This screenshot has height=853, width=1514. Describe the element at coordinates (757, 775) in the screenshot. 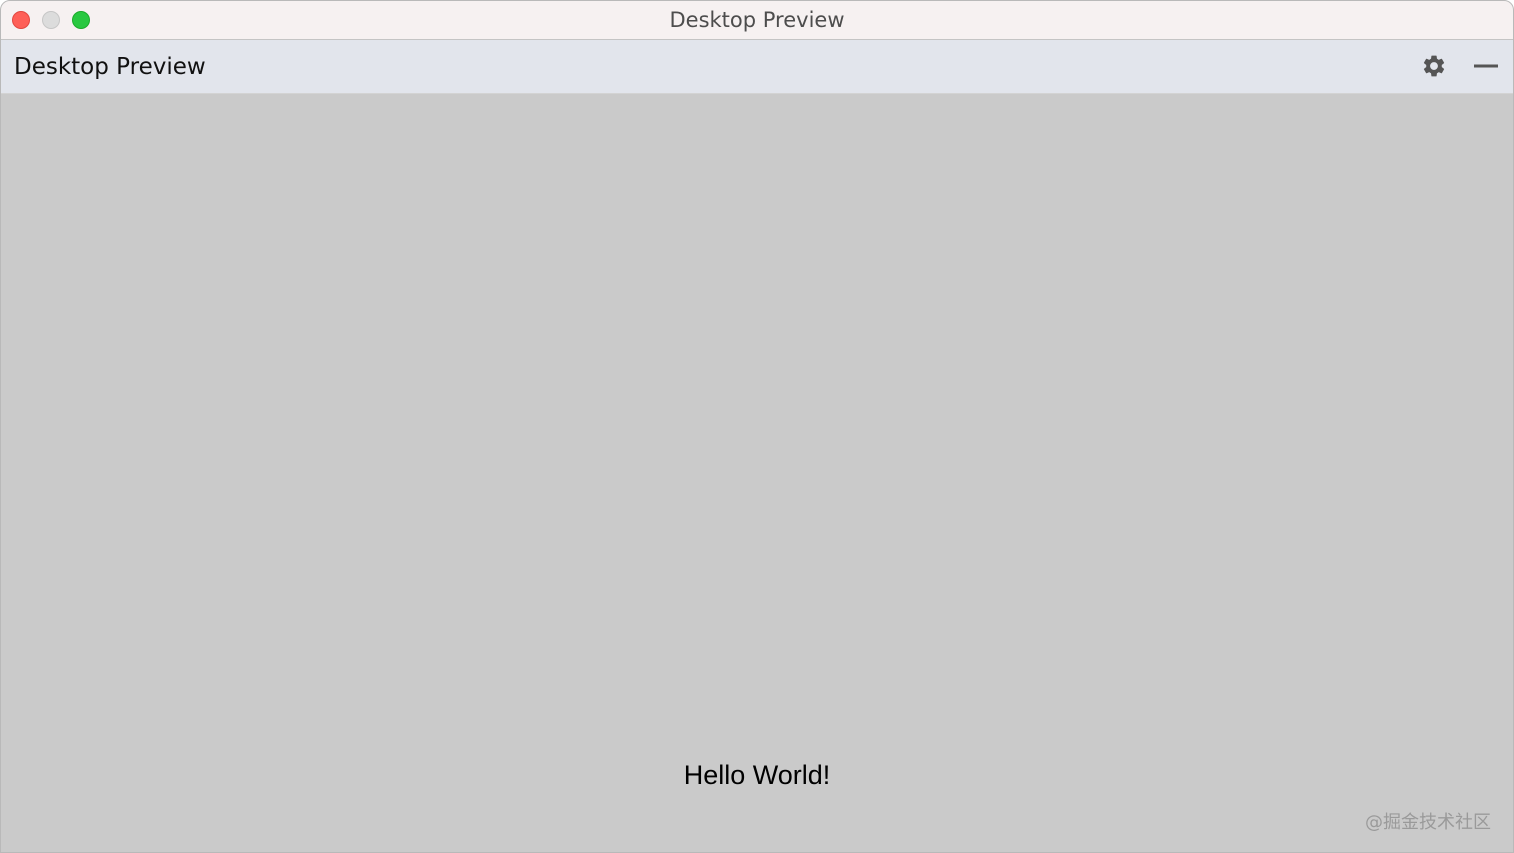

I see `hello-world-text: Hello World!` at that location.